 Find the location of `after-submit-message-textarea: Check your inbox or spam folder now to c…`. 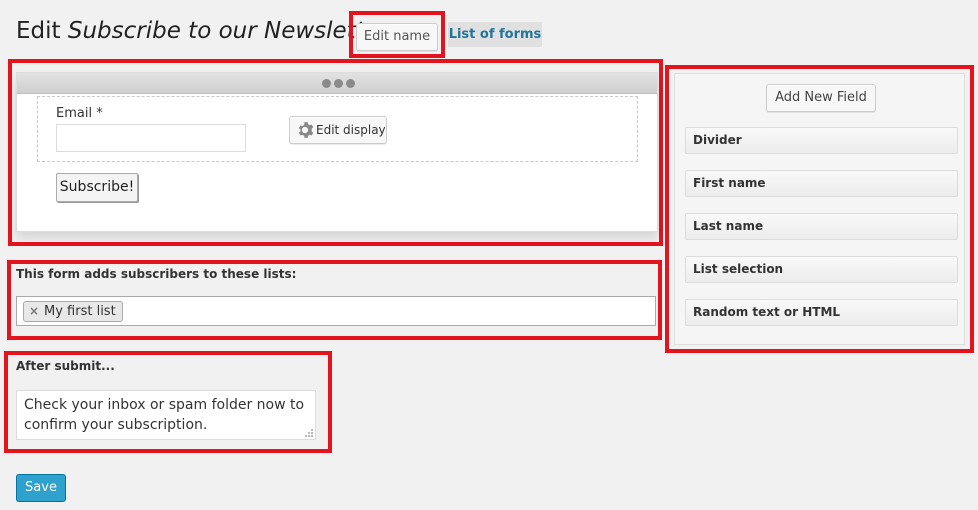

after-submit-message-textarea: Check your inbox or spam folder now to c… is located at coordinates (166, 415).